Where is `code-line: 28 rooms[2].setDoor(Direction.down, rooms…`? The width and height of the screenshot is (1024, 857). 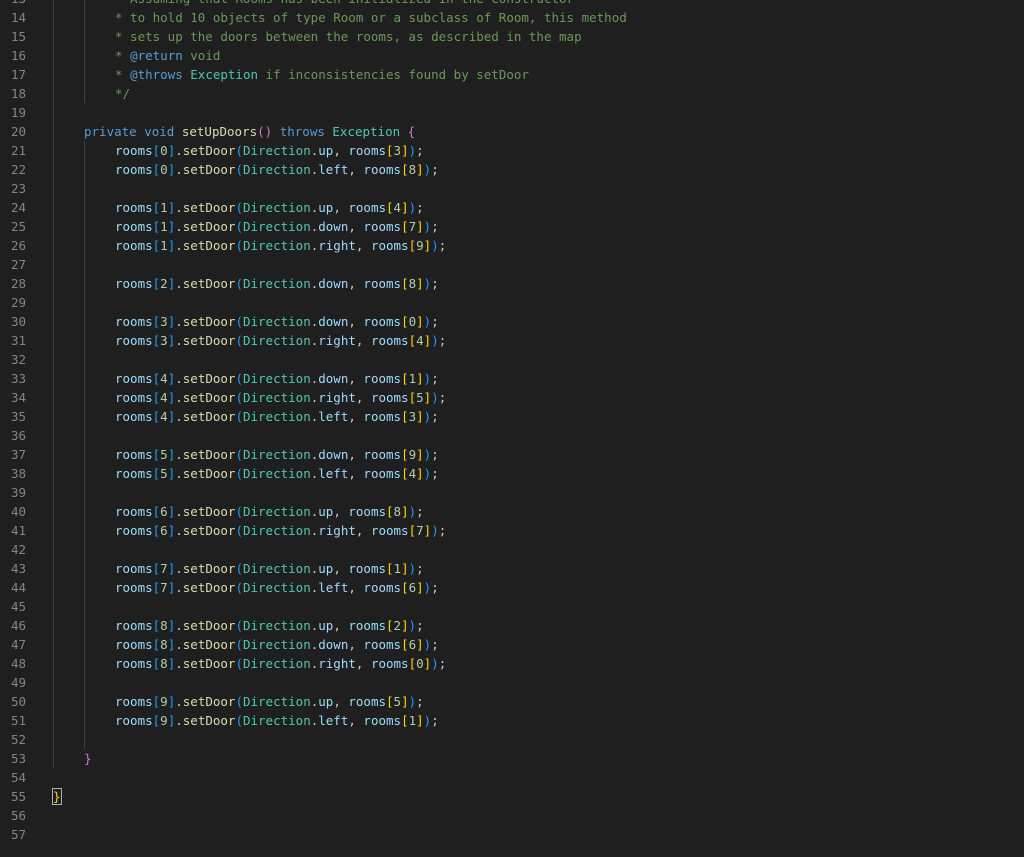 code-line: 28 rooms[2].setDoor(Direction.down, rooms… is located at coordinates (512, 283).